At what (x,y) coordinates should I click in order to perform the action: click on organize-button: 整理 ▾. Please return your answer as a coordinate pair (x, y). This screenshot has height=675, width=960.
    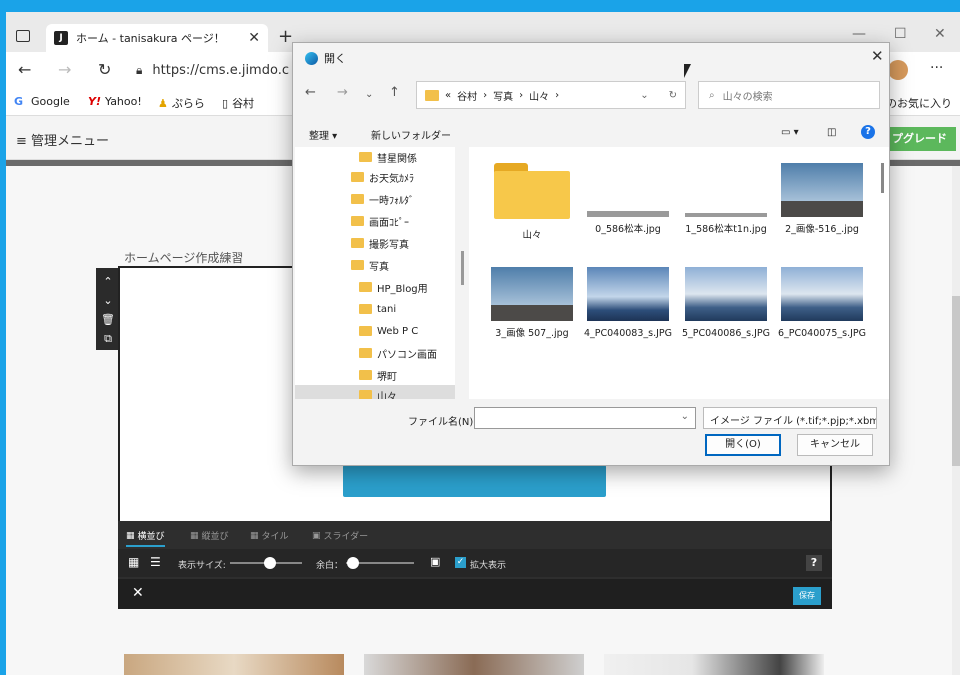
    Looking at the image, I should click on (323, 134).